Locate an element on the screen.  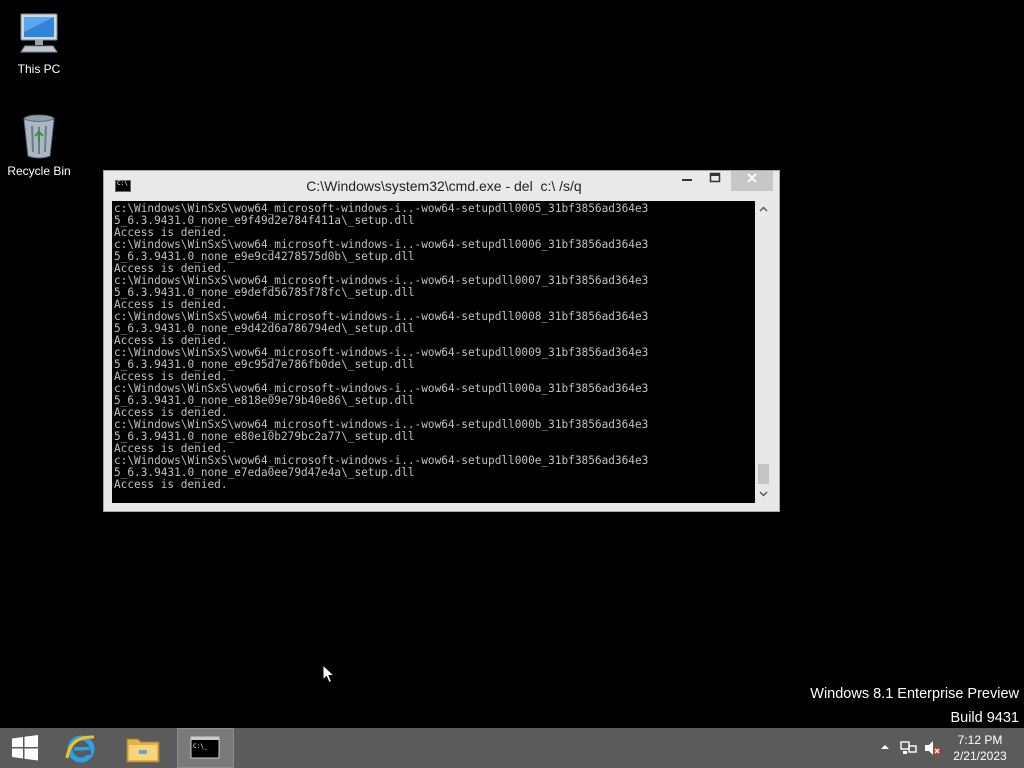
network-icon is located at coordinates (909, 748).